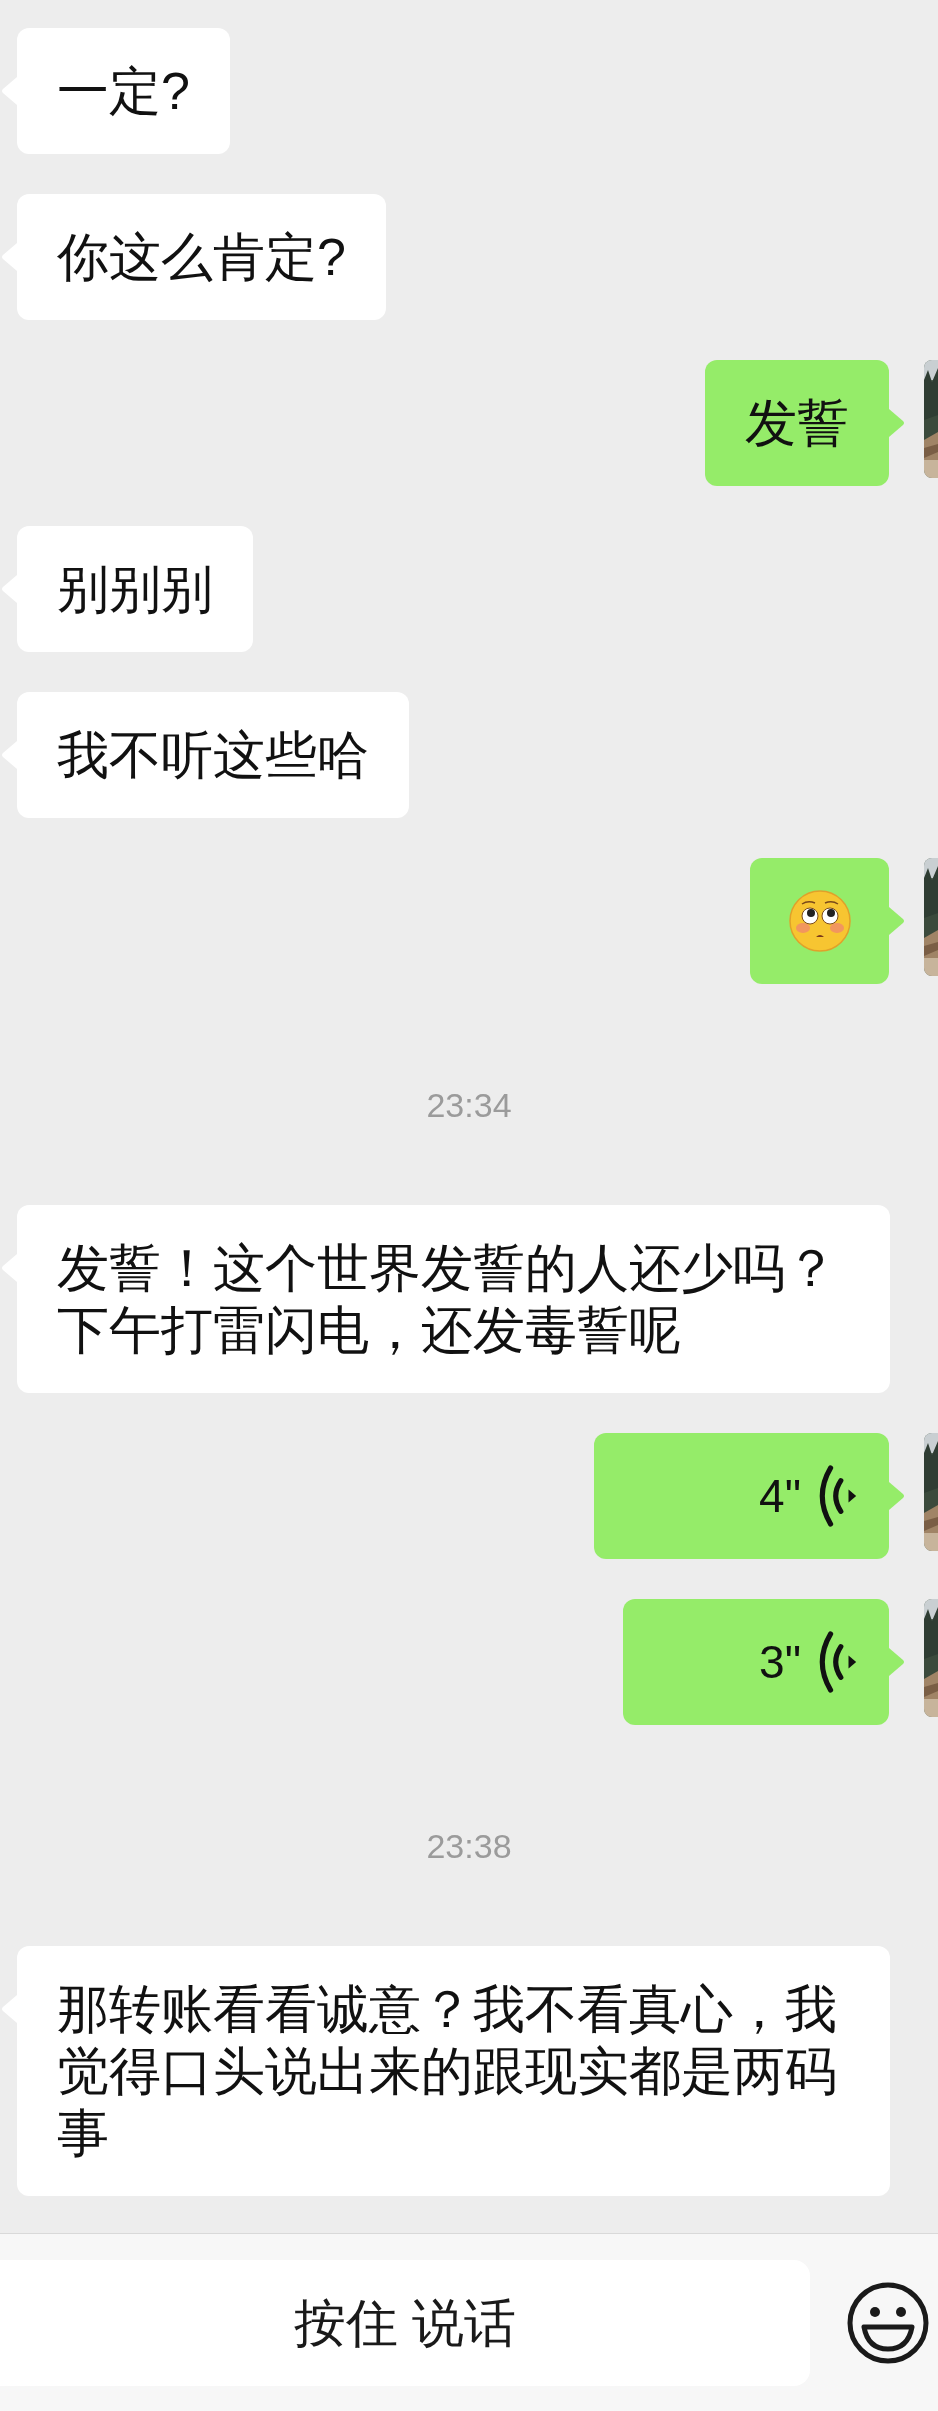  Describe the element at coordinates (797, 423) in the screenshot. I see `message-bubble: 发誓` at that location.